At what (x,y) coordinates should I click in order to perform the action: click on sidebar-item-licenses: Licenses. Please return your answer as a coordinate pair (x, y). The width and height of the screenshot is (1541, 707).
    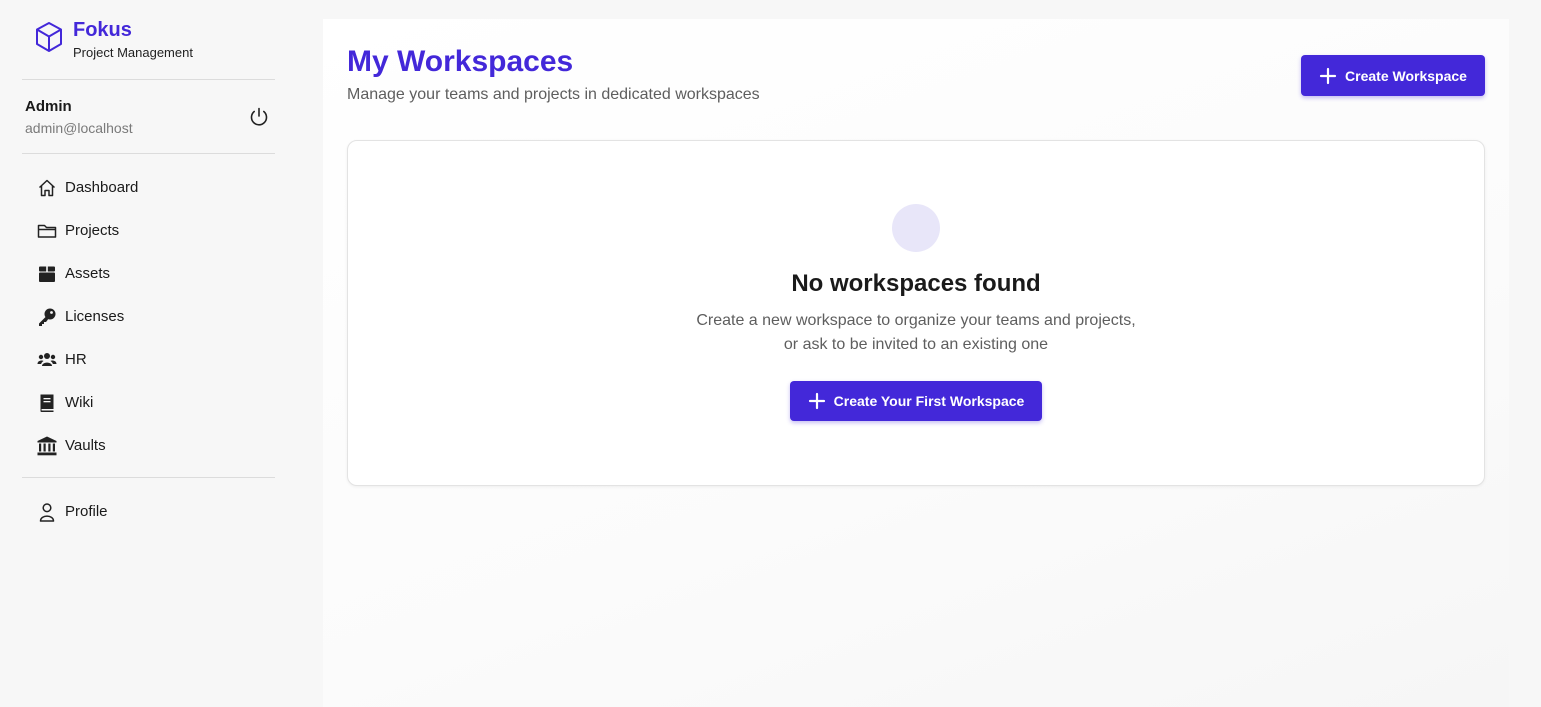
    Looking at the image, I should click on (148, 316).